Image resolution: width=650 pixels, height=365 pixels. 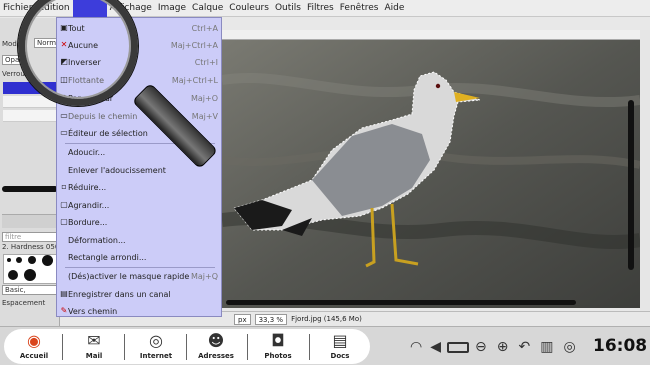 I want to click on menu-calque: Calque, so click(x=207, y=8).